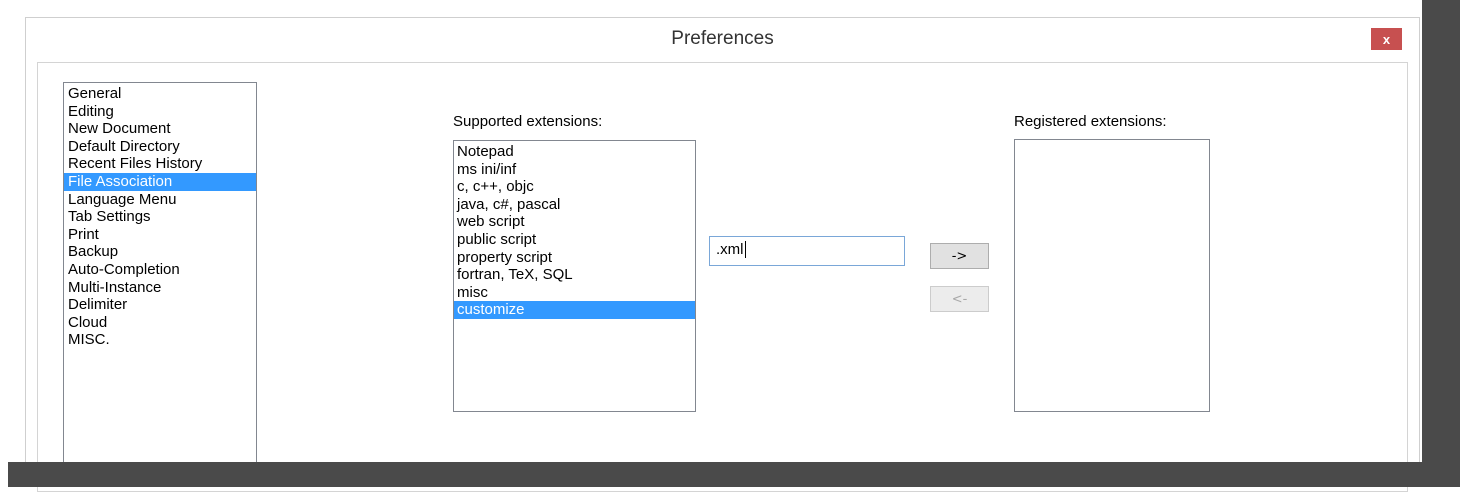  Describe the element at coordinates (745, 249) in the screenshot. I see `text-caret` at that location.